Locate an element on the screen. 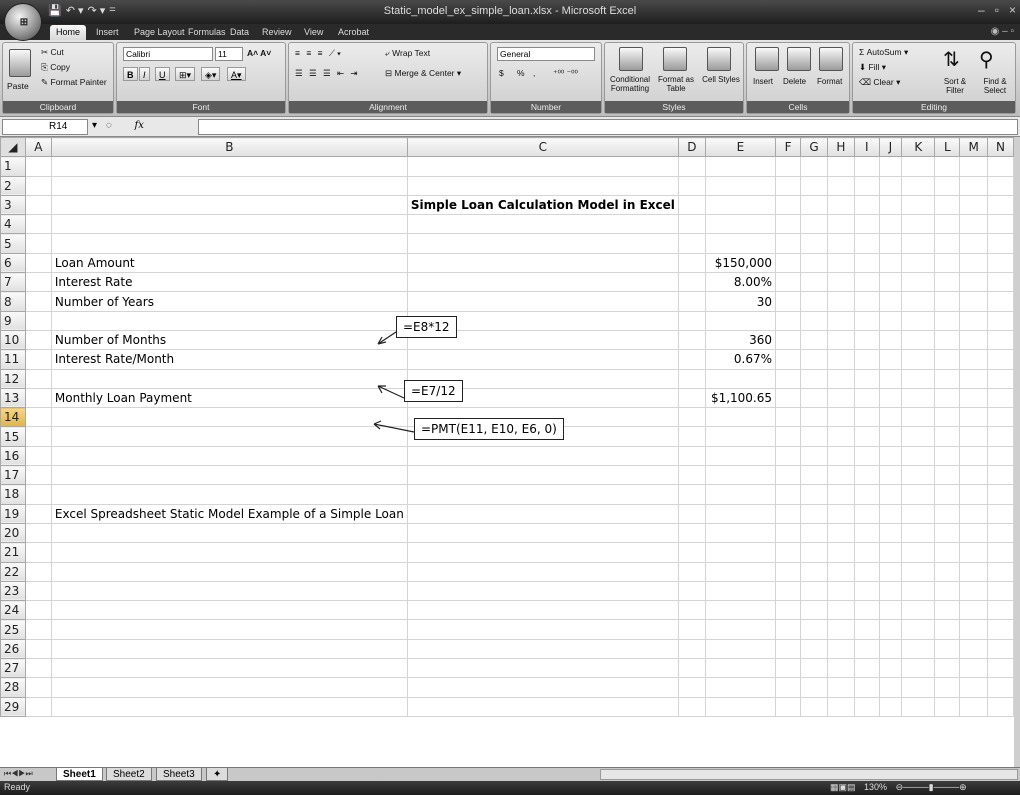  cut-button: ✂ Cut is located at coordinates (52, 52).